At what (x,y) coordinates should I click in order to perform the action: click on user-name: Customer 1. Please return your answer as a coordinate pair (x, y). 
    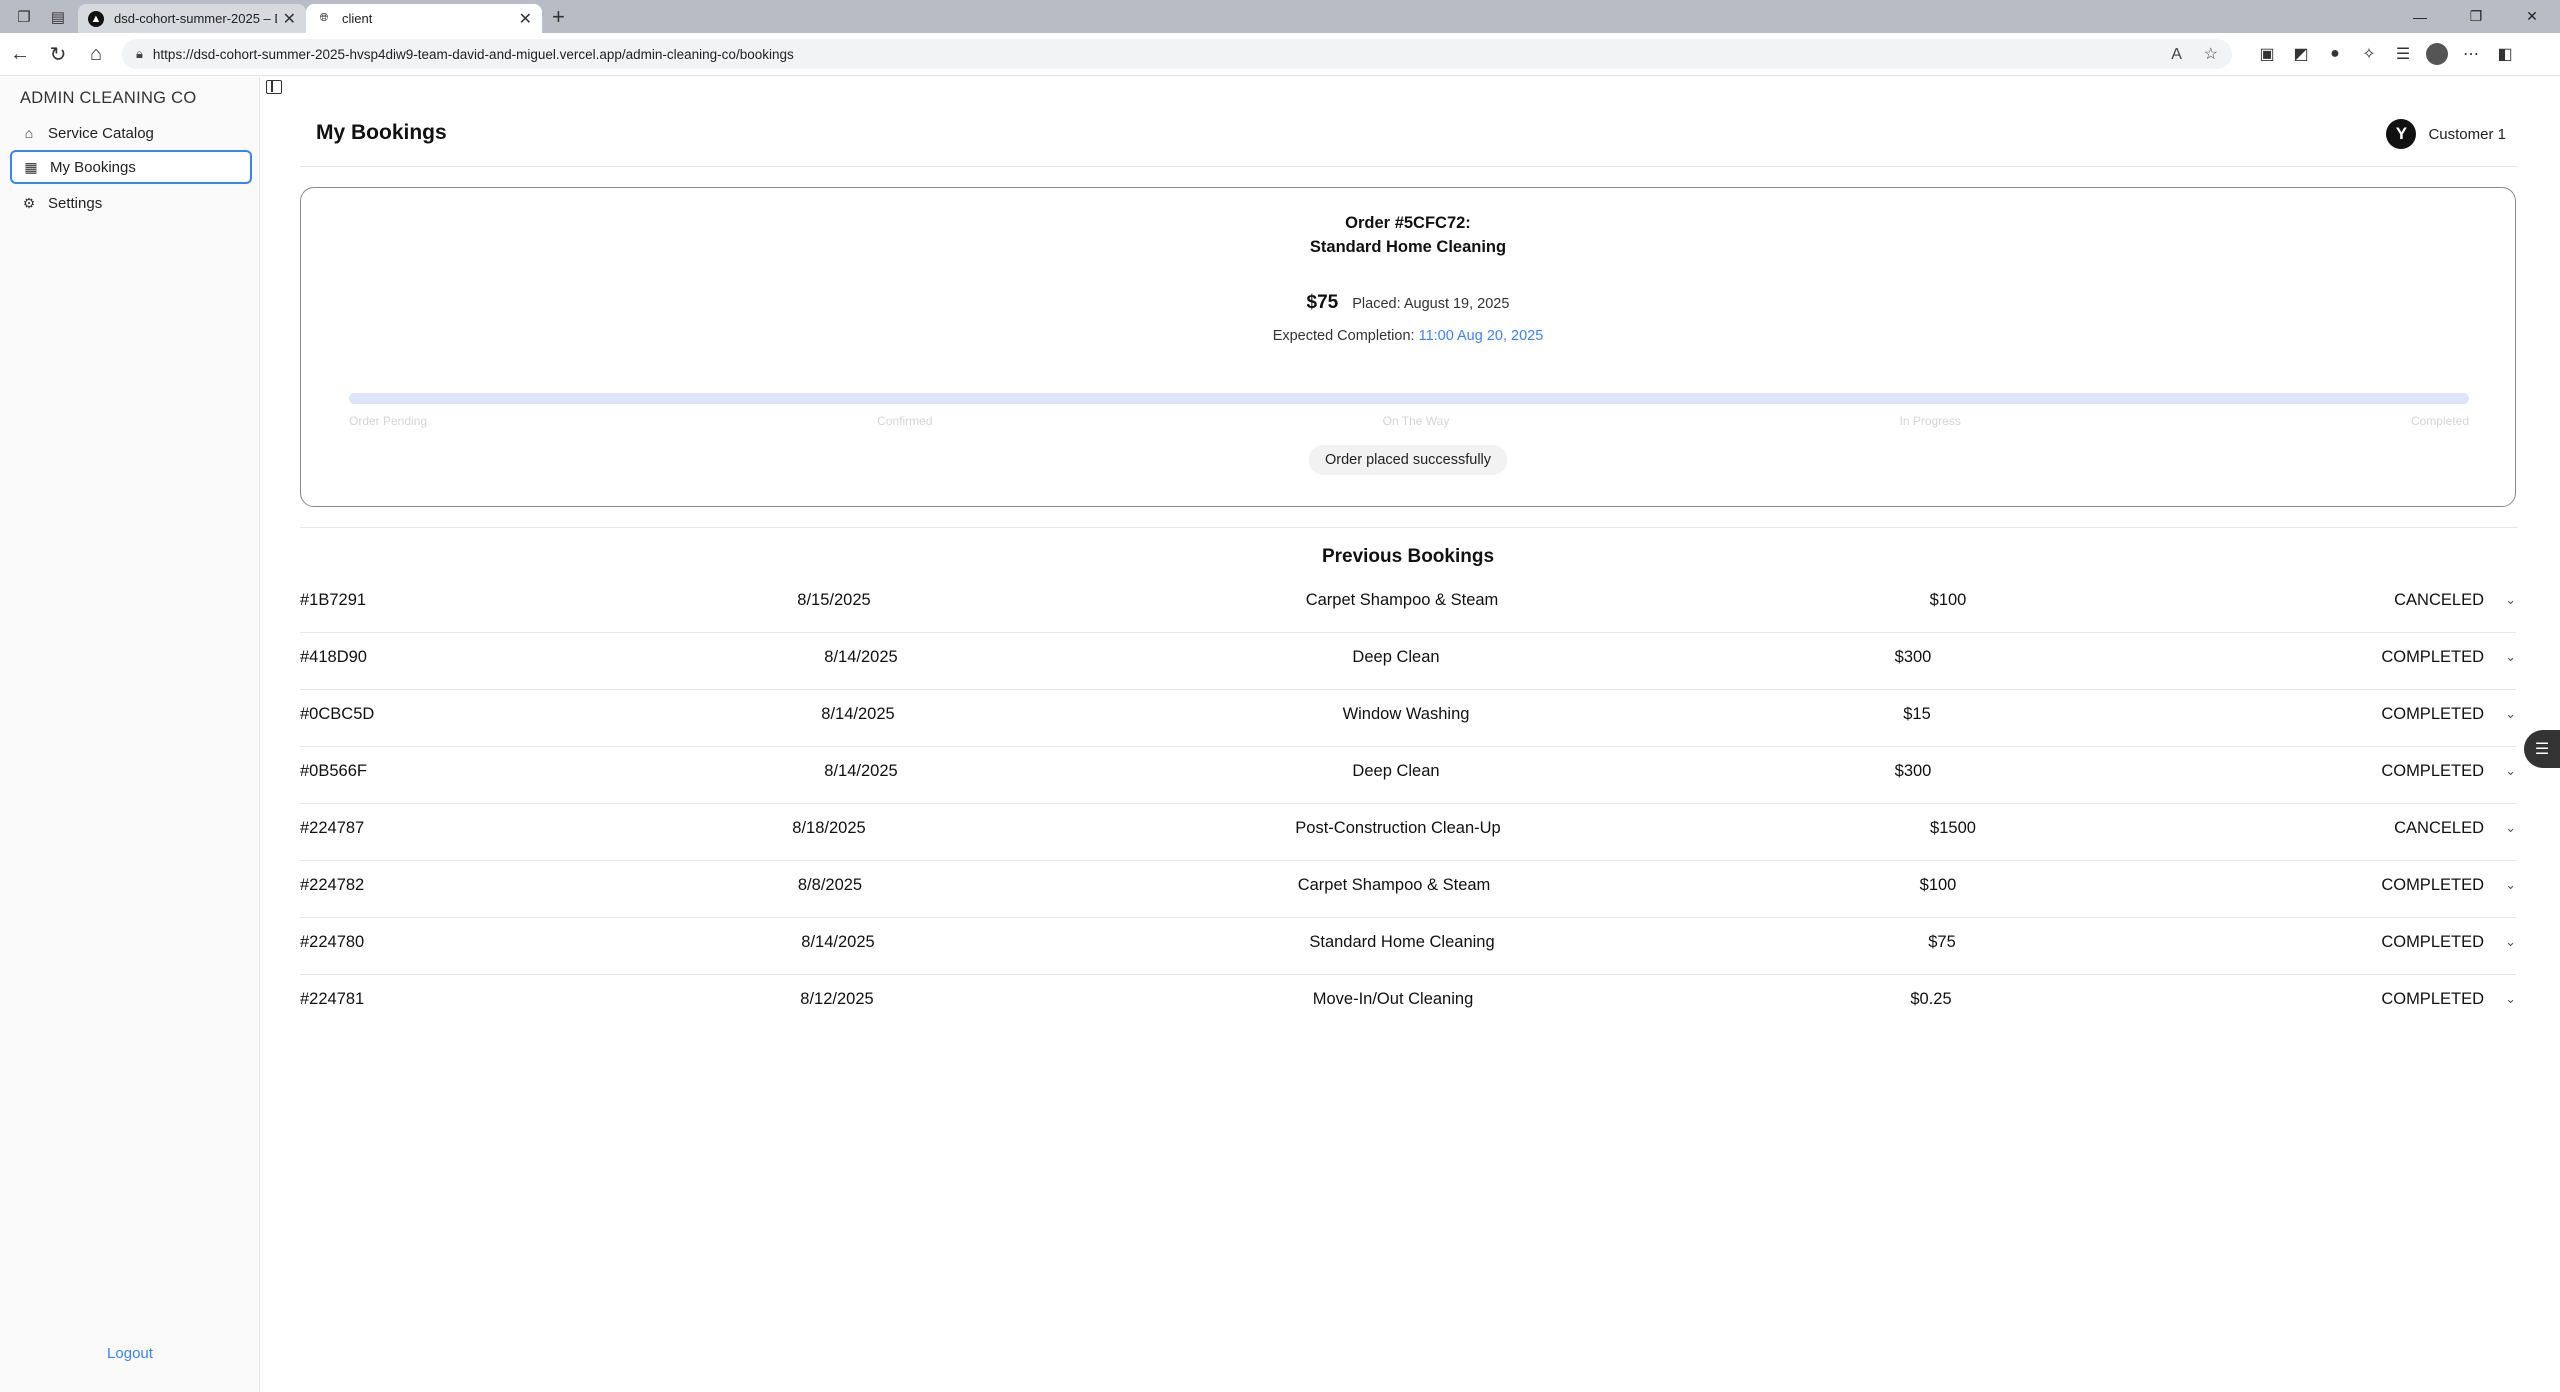
    Looking at the image, I should click on (2467, 134).